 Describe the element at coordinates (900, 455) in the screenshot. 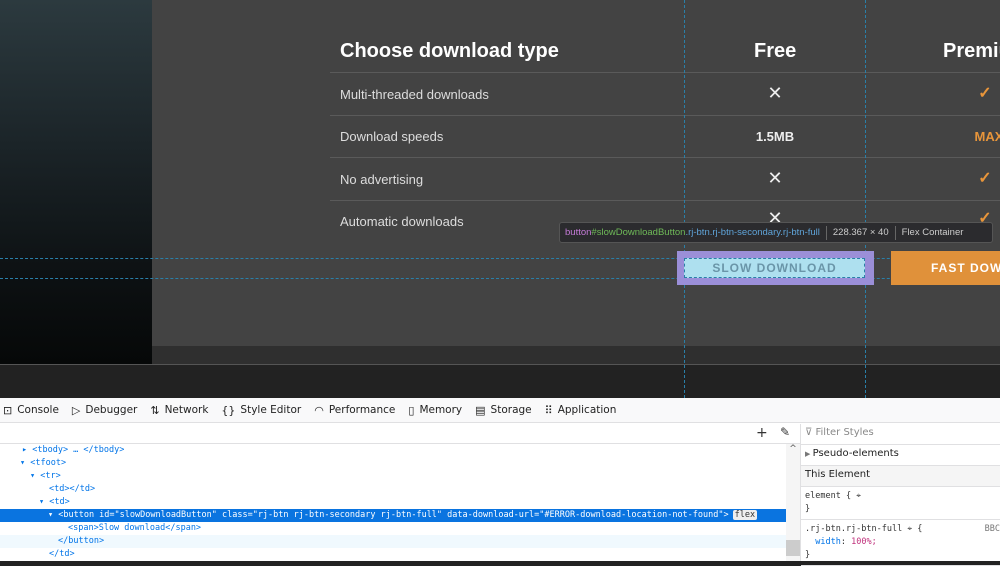

I see `pseudo-elements-toggle: ▶ Pseudo-elements` at that location.